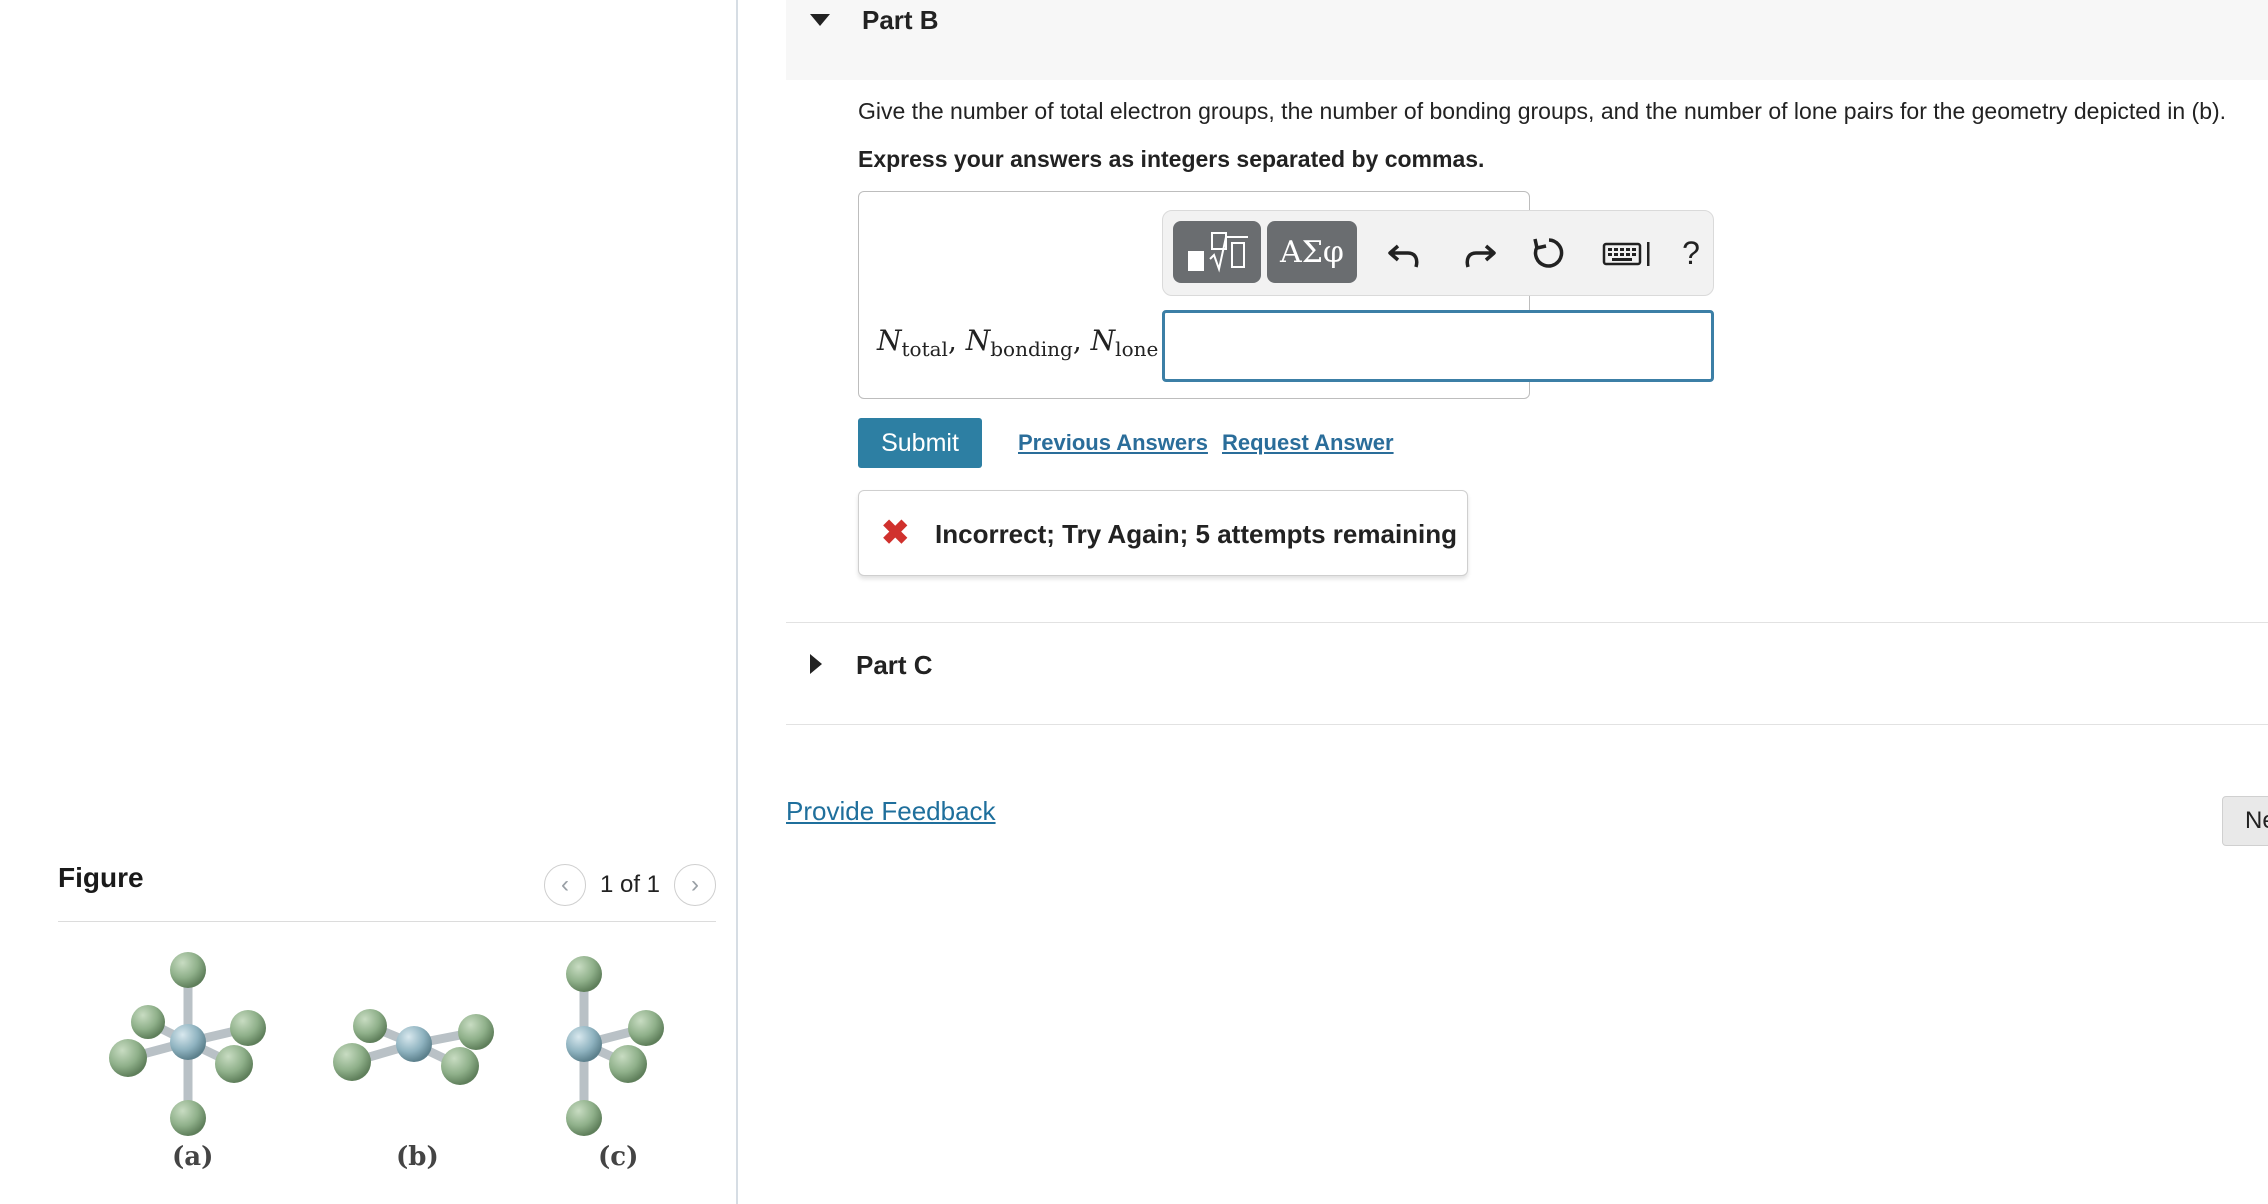 Image resolution: width=2268 pixels, height=1204 pixels. What do you see at coordinates (1217, 252) in the screenshot?
I see `sqrt-template-icon` at bounding box center [1217, 252].